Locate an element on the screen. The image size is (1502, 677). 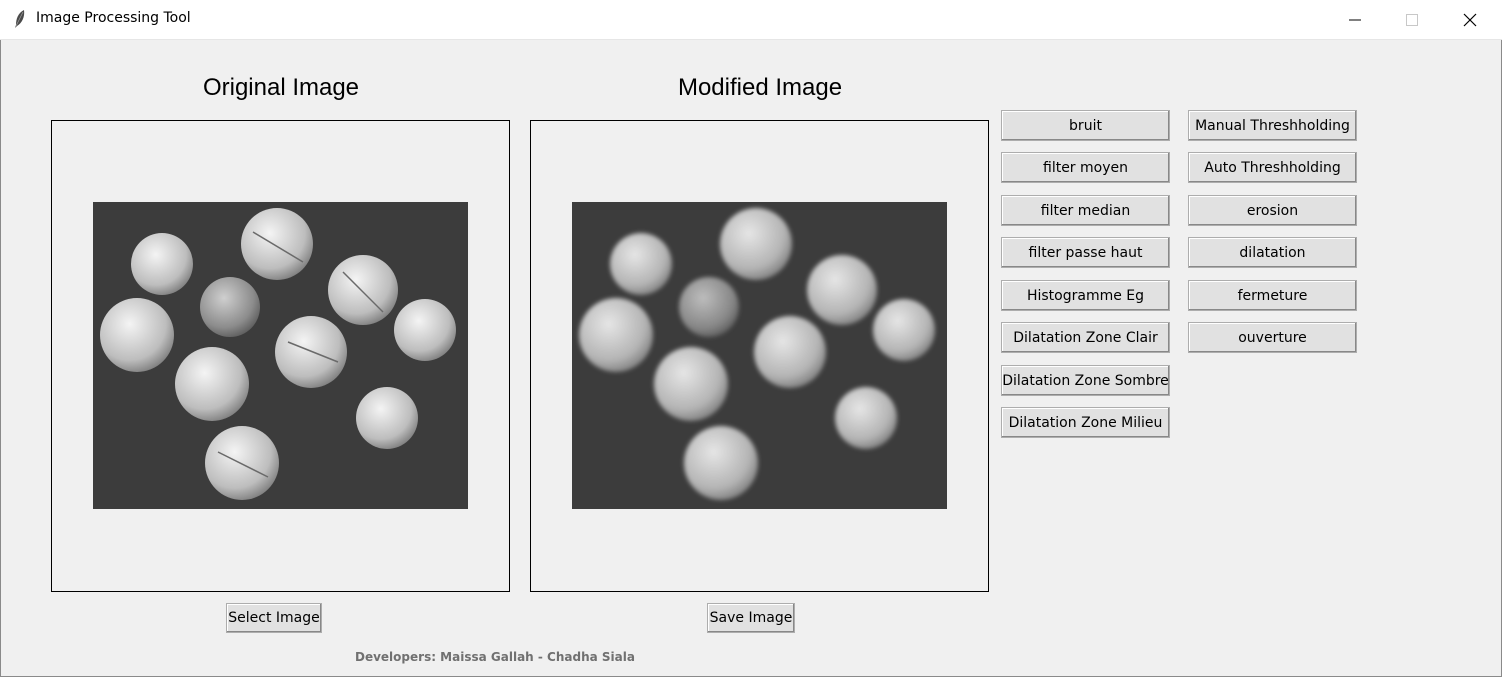
feather-icon is located at coordinates (20, 19).